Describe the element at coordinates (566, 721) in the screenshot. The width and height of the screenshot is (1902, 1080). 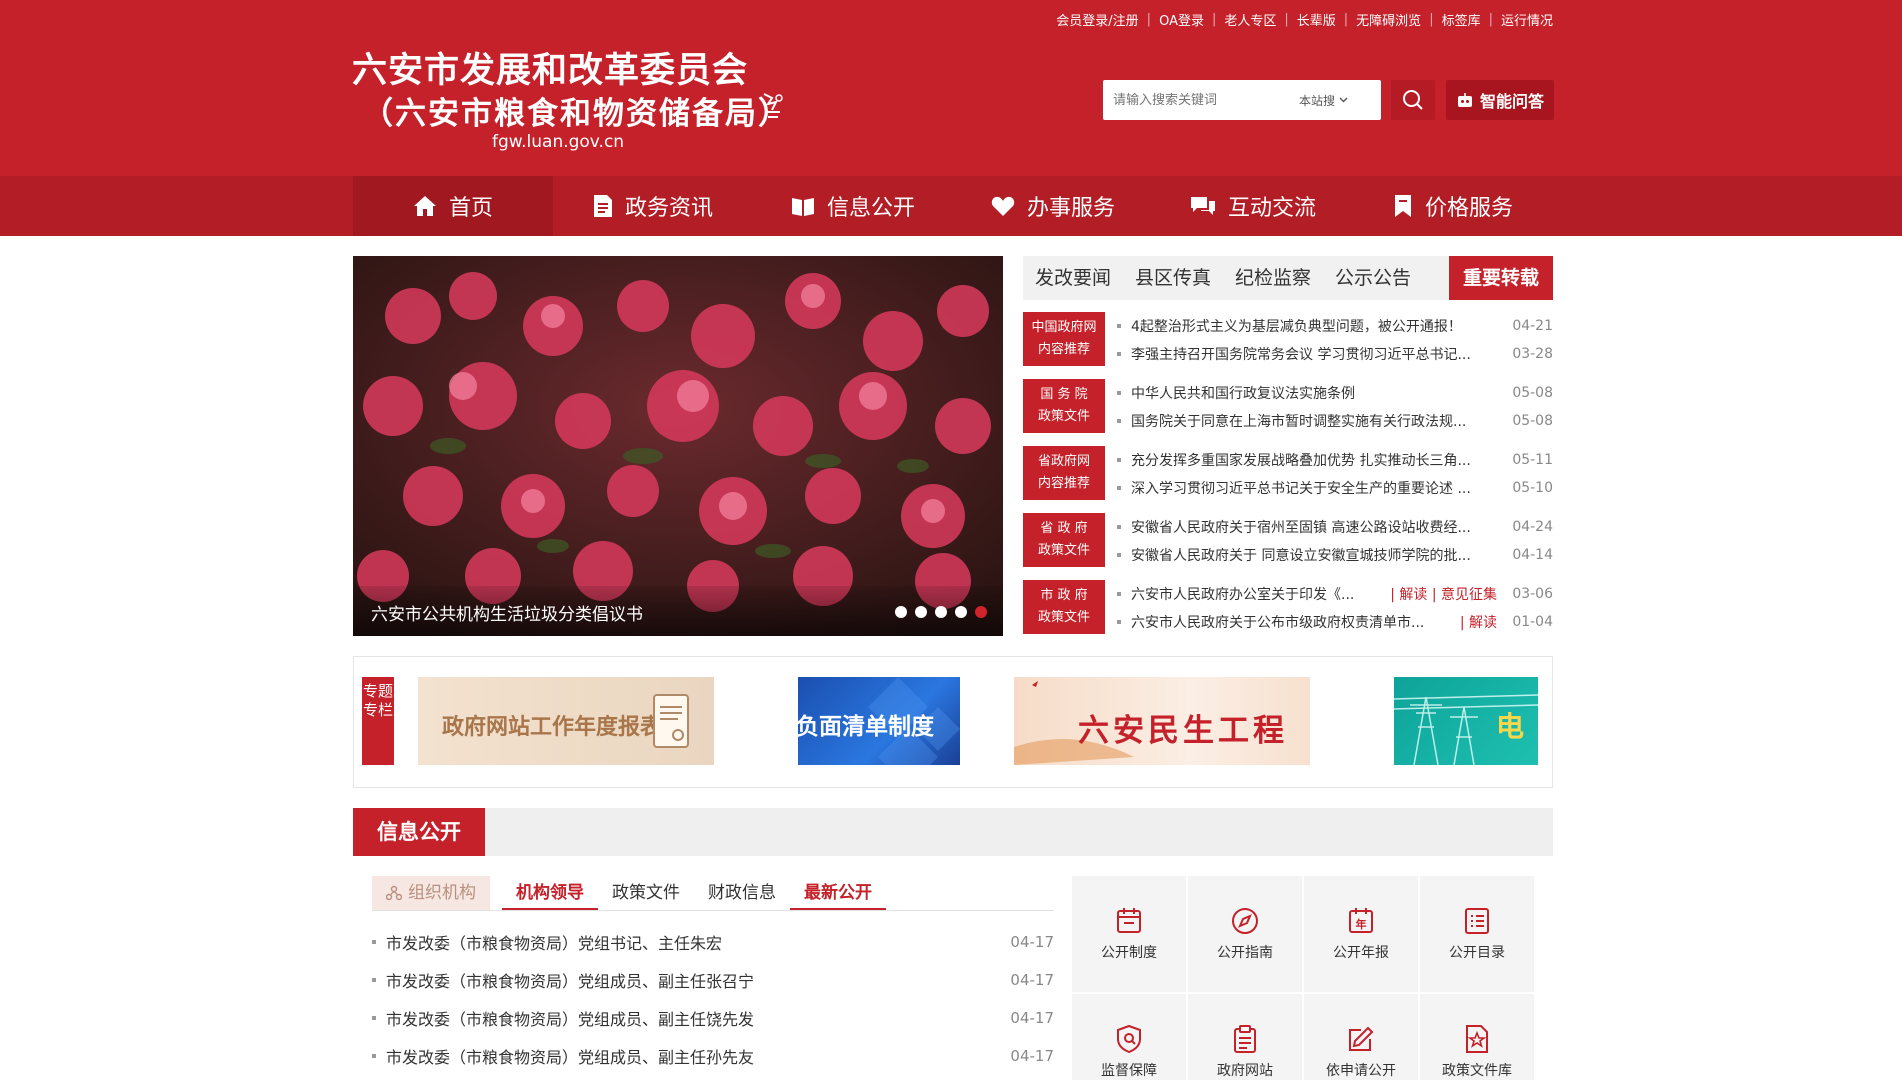
I see `banner-website-annual-report: 政府网站工作年度报表` at that location.